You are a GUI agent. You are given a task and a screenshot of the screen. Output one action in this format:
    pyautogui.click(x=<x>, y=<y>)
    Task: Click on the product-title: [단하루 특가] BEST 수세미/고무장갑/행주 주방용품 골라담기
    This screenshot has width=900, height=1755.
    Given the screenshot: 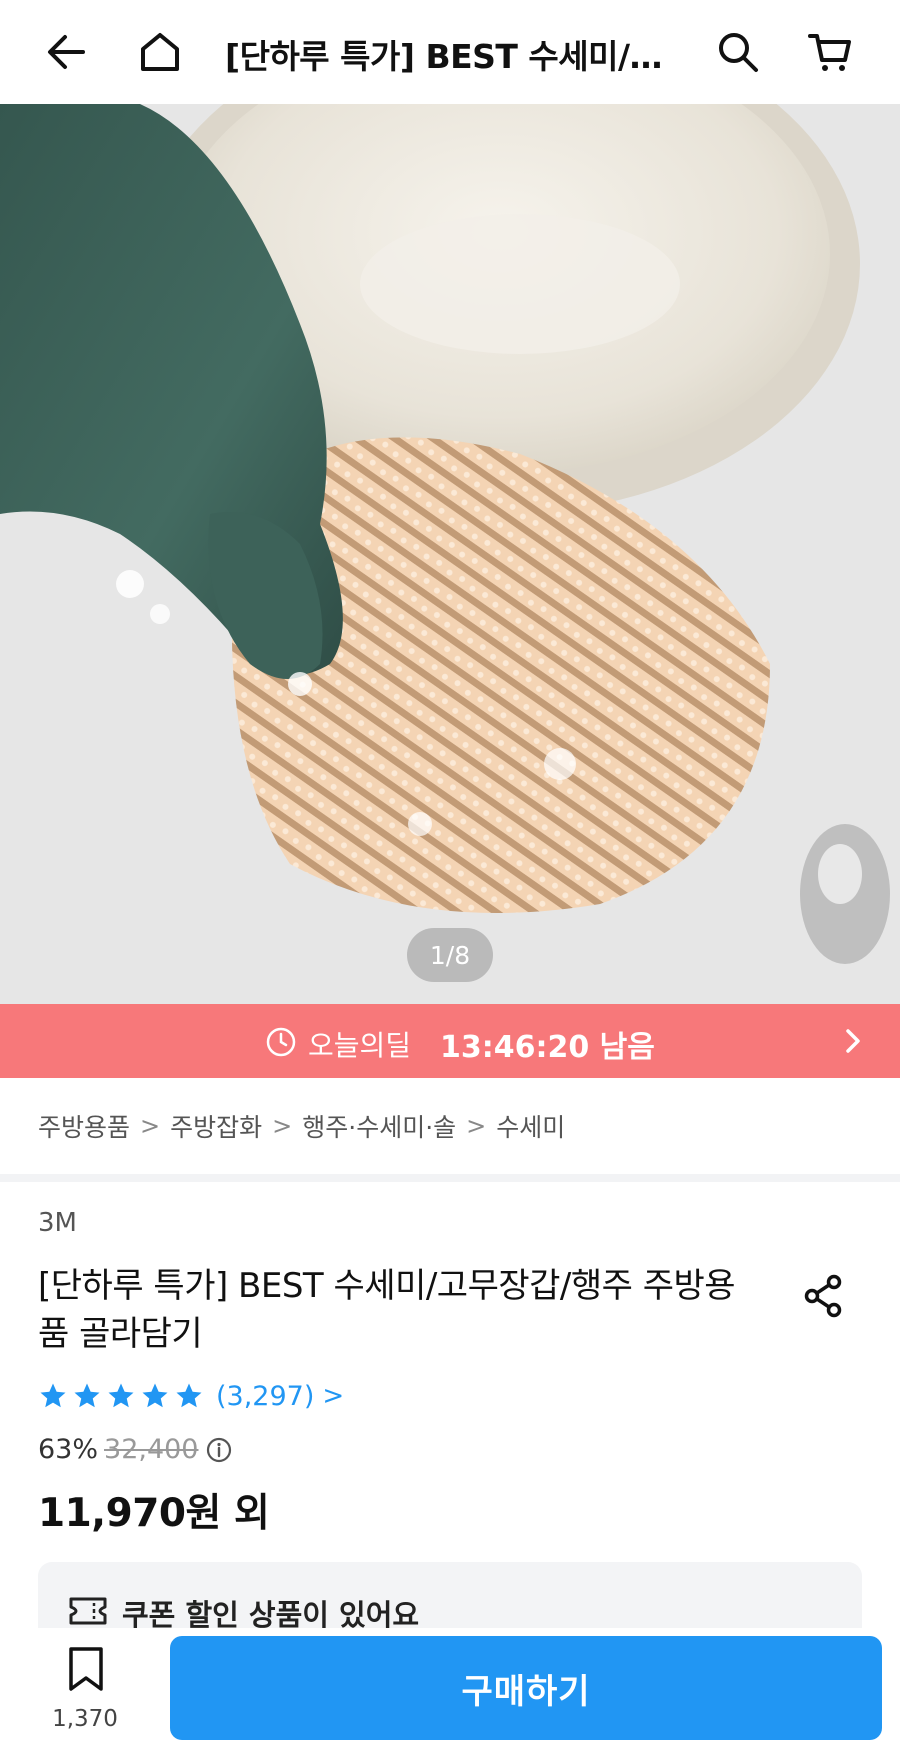 What is the action you would take?
    pyautogui.click(x=387, y=1310)
    